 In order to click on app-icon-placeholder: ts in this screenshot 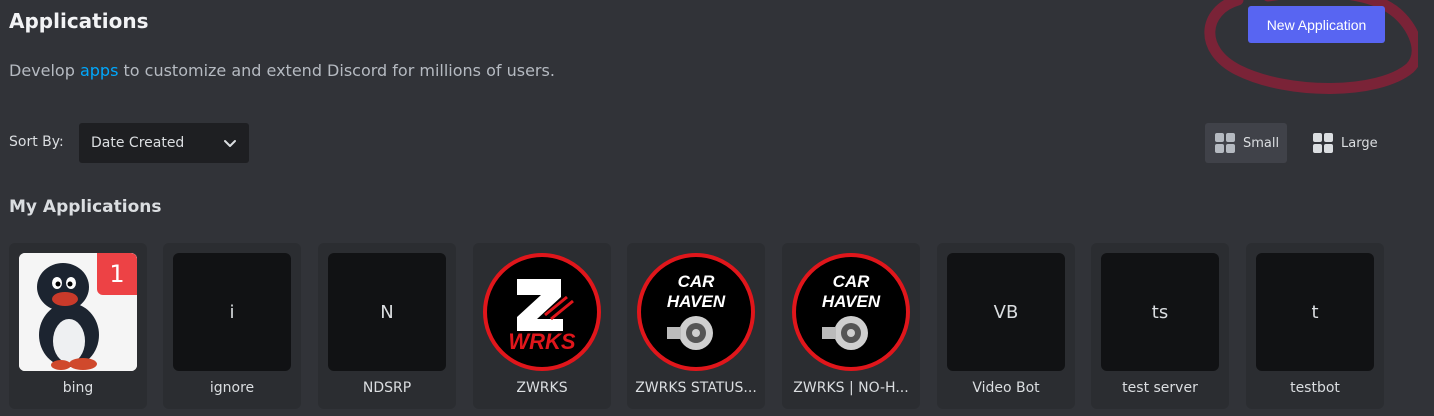, I will do `click(1160, 312)`.